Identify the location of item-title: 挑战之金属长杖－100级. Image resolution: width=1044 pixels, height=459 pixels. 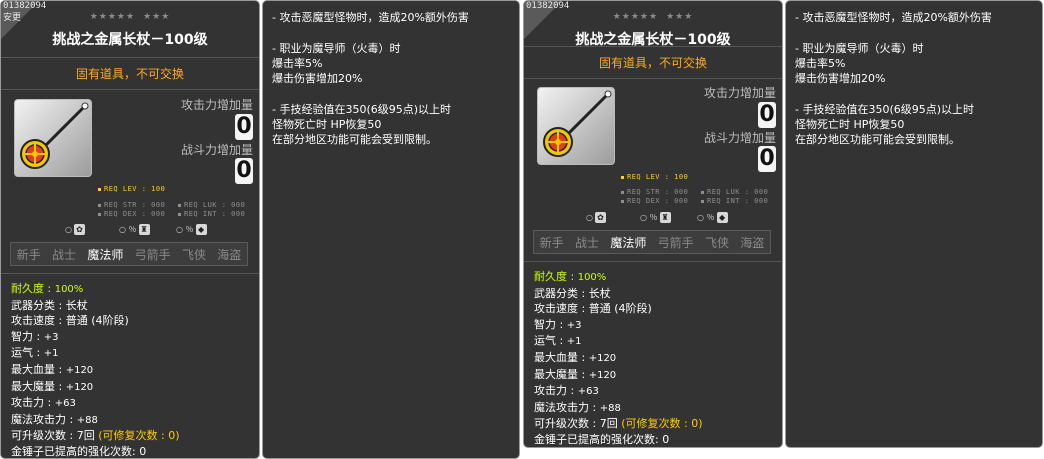
(130, 40).